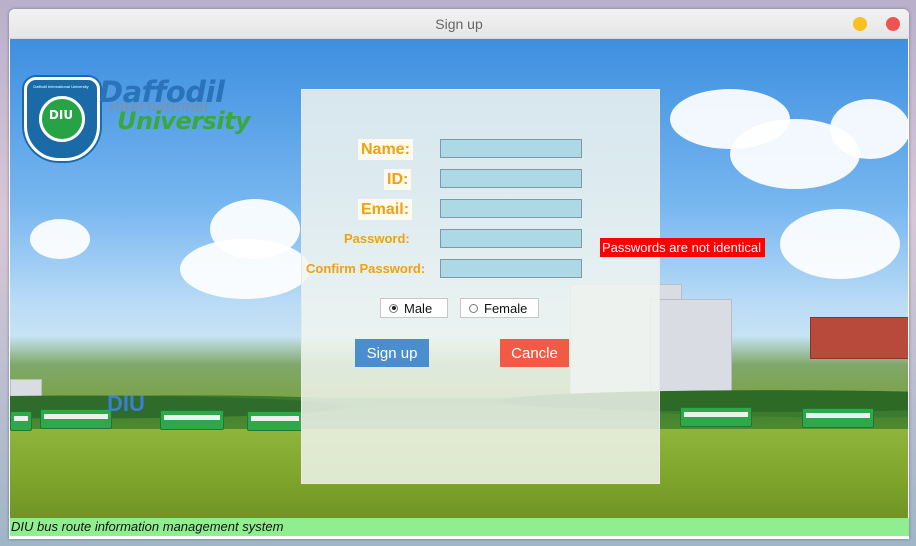 Image resolution: width=916 pixels, height=546 pixels. I want to click on radio-unselected-icon, so click(473, 308).